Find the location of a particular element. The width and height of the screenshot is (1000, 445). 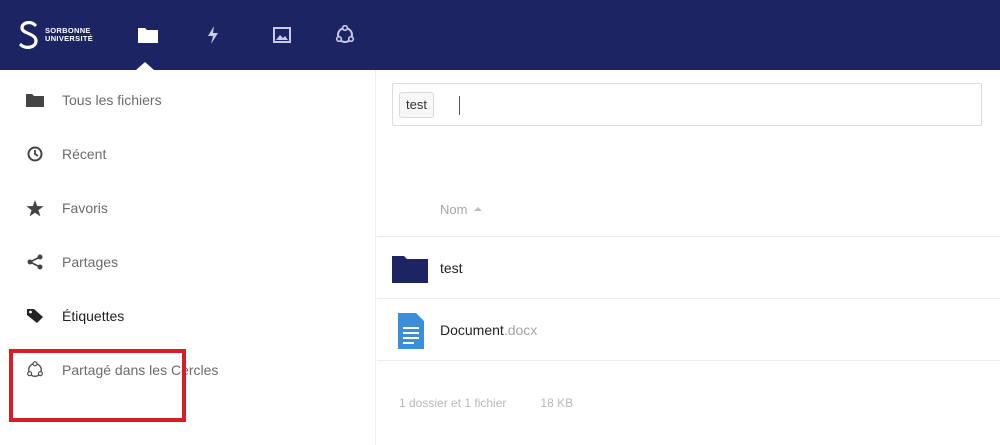

sidebar-item-label: Tous les fichiers is located at coordinates (112, 100).